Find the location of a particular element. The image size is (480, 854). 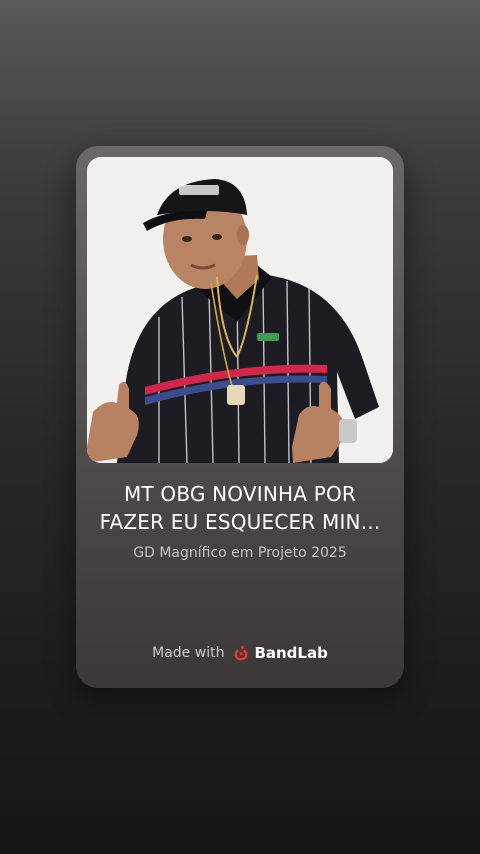

artist-project-subtitle: GD Magnífico em Projeto 2025 is located at coordinates (240, 553).